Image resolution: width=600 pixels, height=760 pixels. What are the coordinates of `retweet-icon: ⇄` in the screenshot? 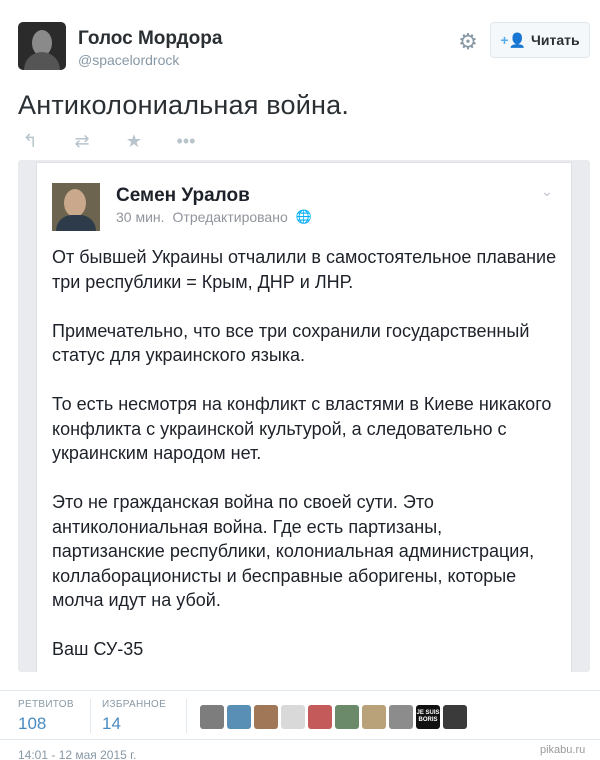 It's located at (82, 141).